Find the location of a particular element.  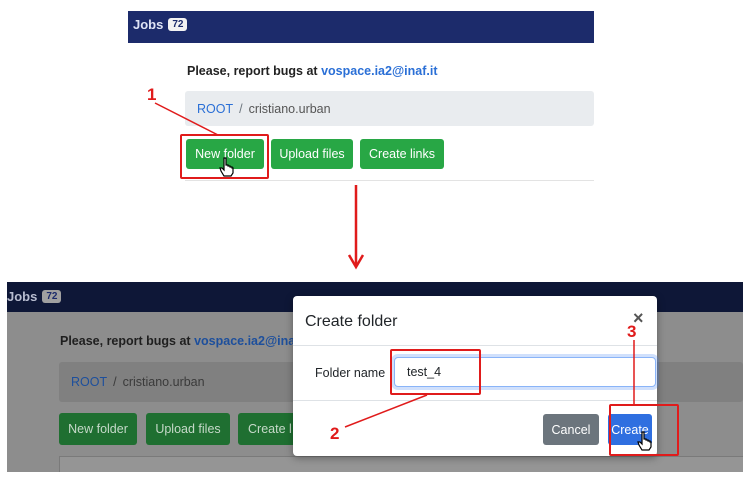

bottom-bug-report-email: vospace.ia2@ina is located at coordinates (244, 341).